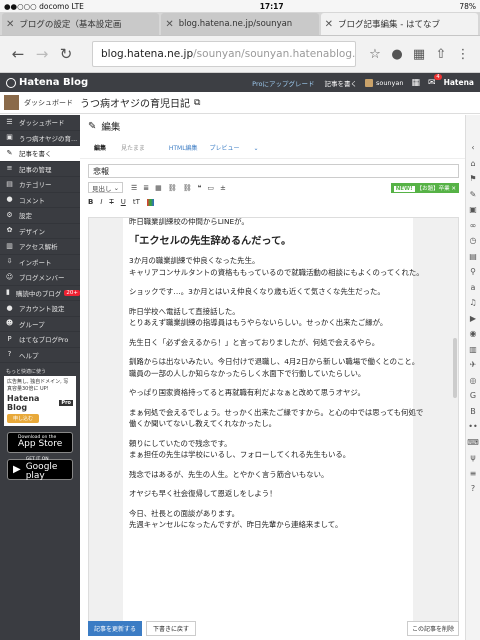 The image size is (480, 640). What do you see at coordinates (473, 443) in the screenshot?
I see `code-icon: ⌨` at bounding box center [473, 443].